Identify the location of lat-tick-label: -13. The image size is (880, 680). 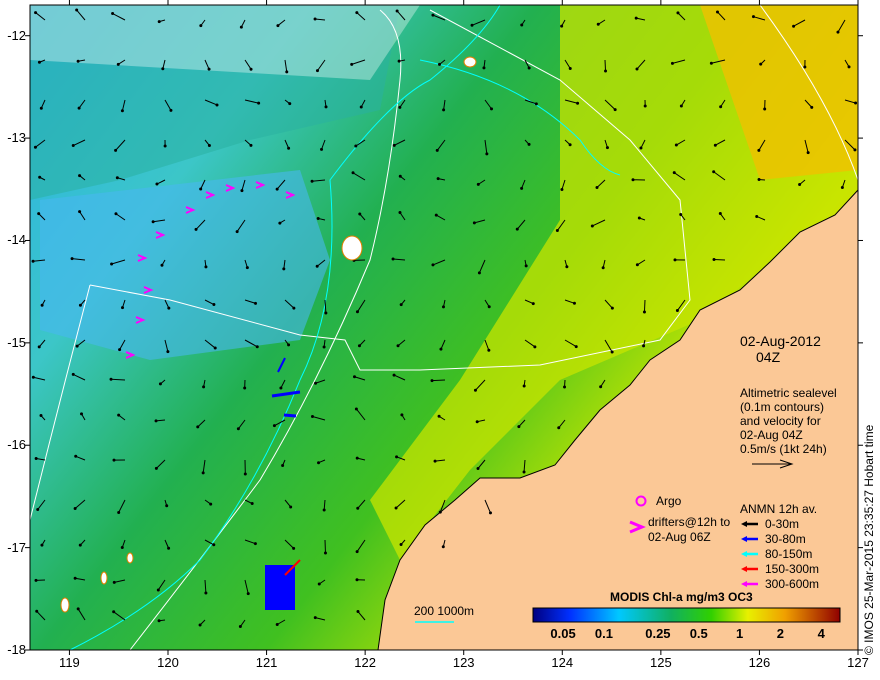
(16, 138).